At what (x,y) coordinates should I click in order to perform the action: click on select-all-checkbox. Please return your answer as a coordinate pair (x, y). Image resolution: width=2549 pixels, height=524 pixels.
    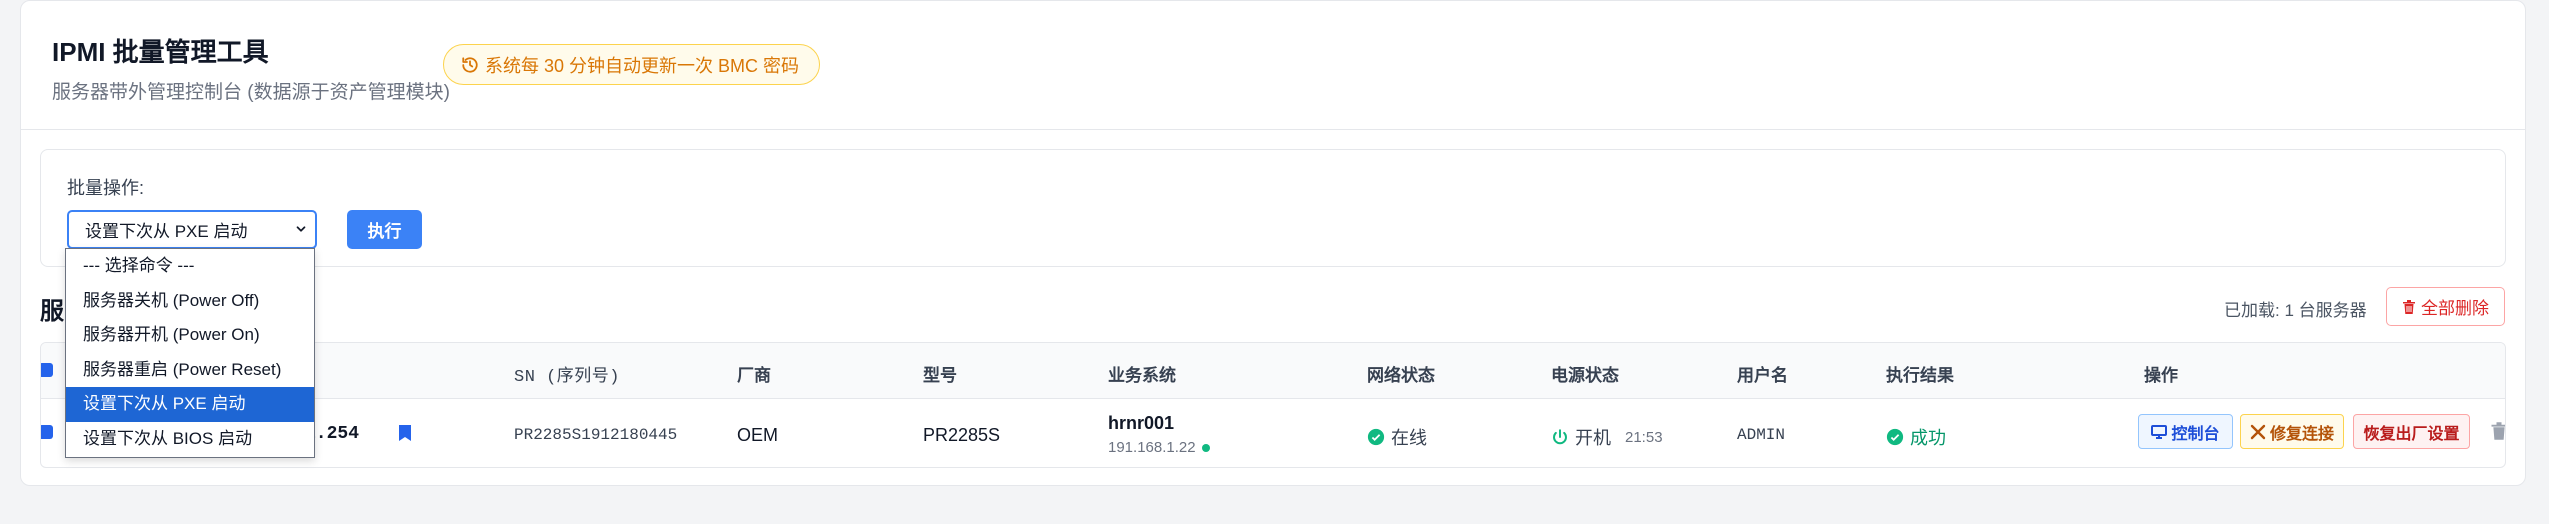
    Looking at the image, I should click on (47, 370).